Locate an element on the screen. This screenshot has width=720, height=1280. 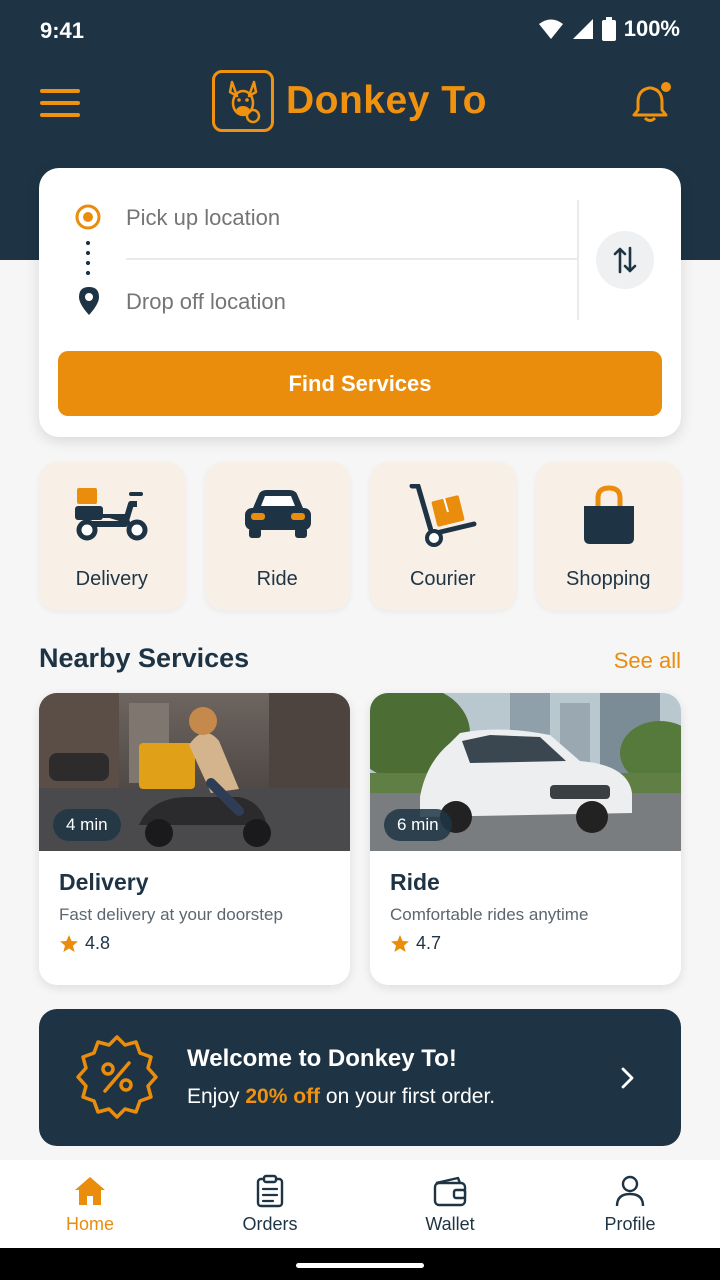
service-card-description: Comfortable rides anytime is located at coordinates (489, 914).